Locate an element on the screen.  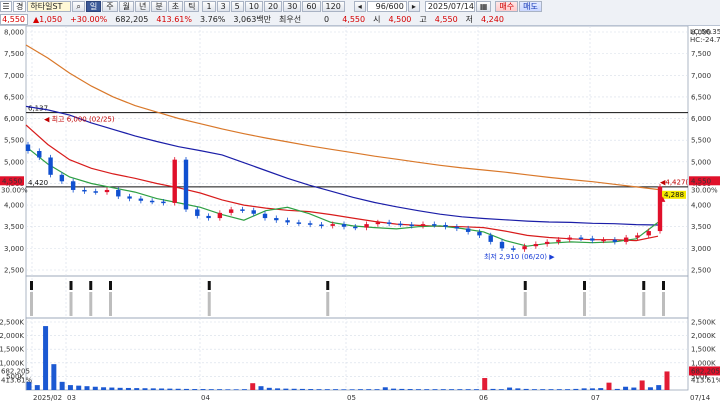
price-change-pct: +30.00% is located at coordinates (89, 19).